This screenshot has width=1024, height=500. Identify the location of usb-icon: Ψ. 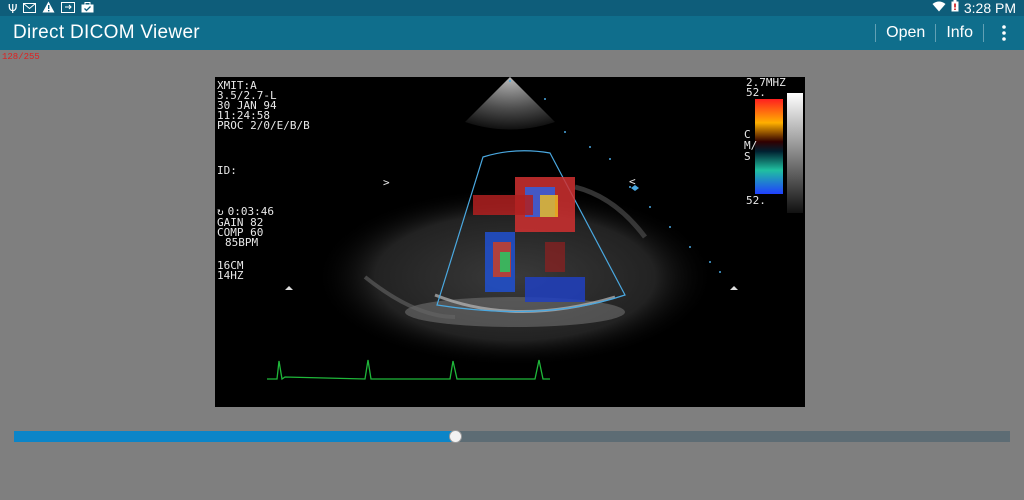
(13, 8).